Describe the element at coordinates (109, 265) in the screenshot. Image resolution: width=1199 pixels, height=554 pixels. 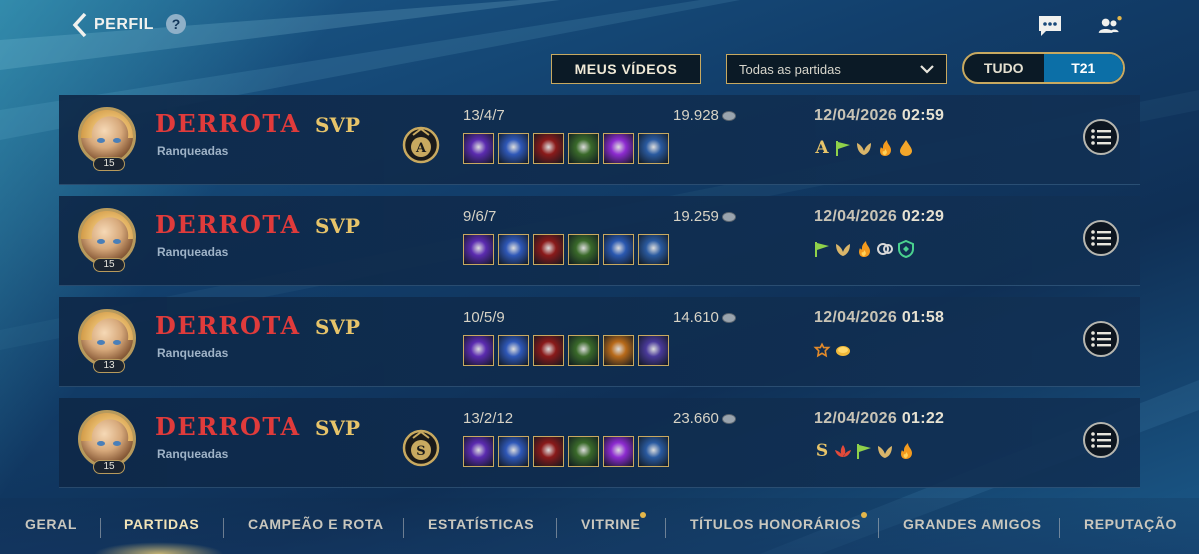
I see `champion-level: 15` at that location.